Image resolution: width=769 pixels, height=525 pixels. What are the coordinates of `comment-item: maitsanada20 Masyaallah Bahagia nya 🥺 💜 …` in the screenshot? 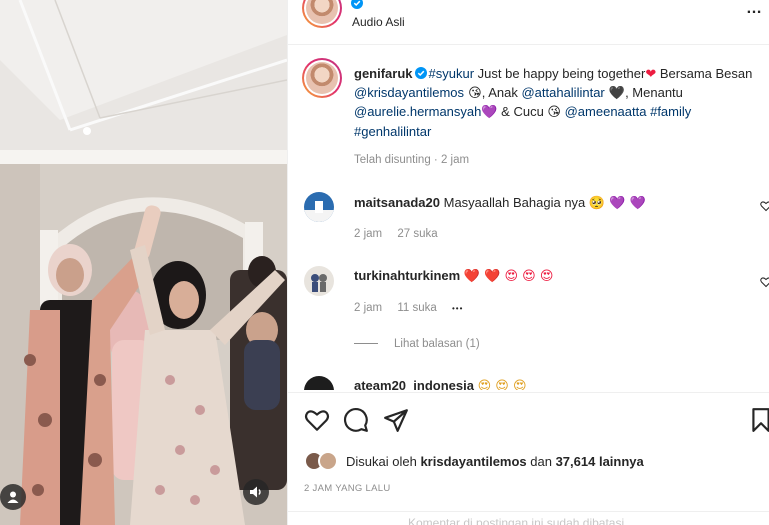 It's located at (528, 220).